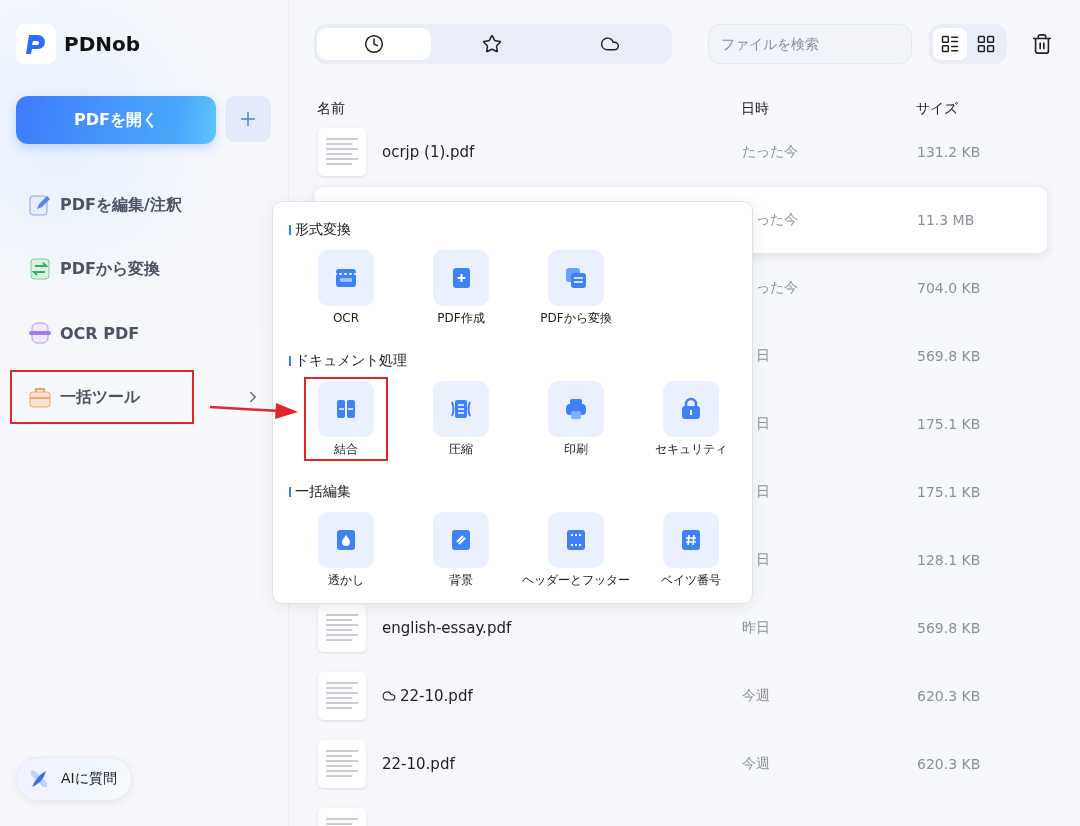 This screenshot has height=826, width=1080. I want to click on tool-label: OCR, so click(346, 318).